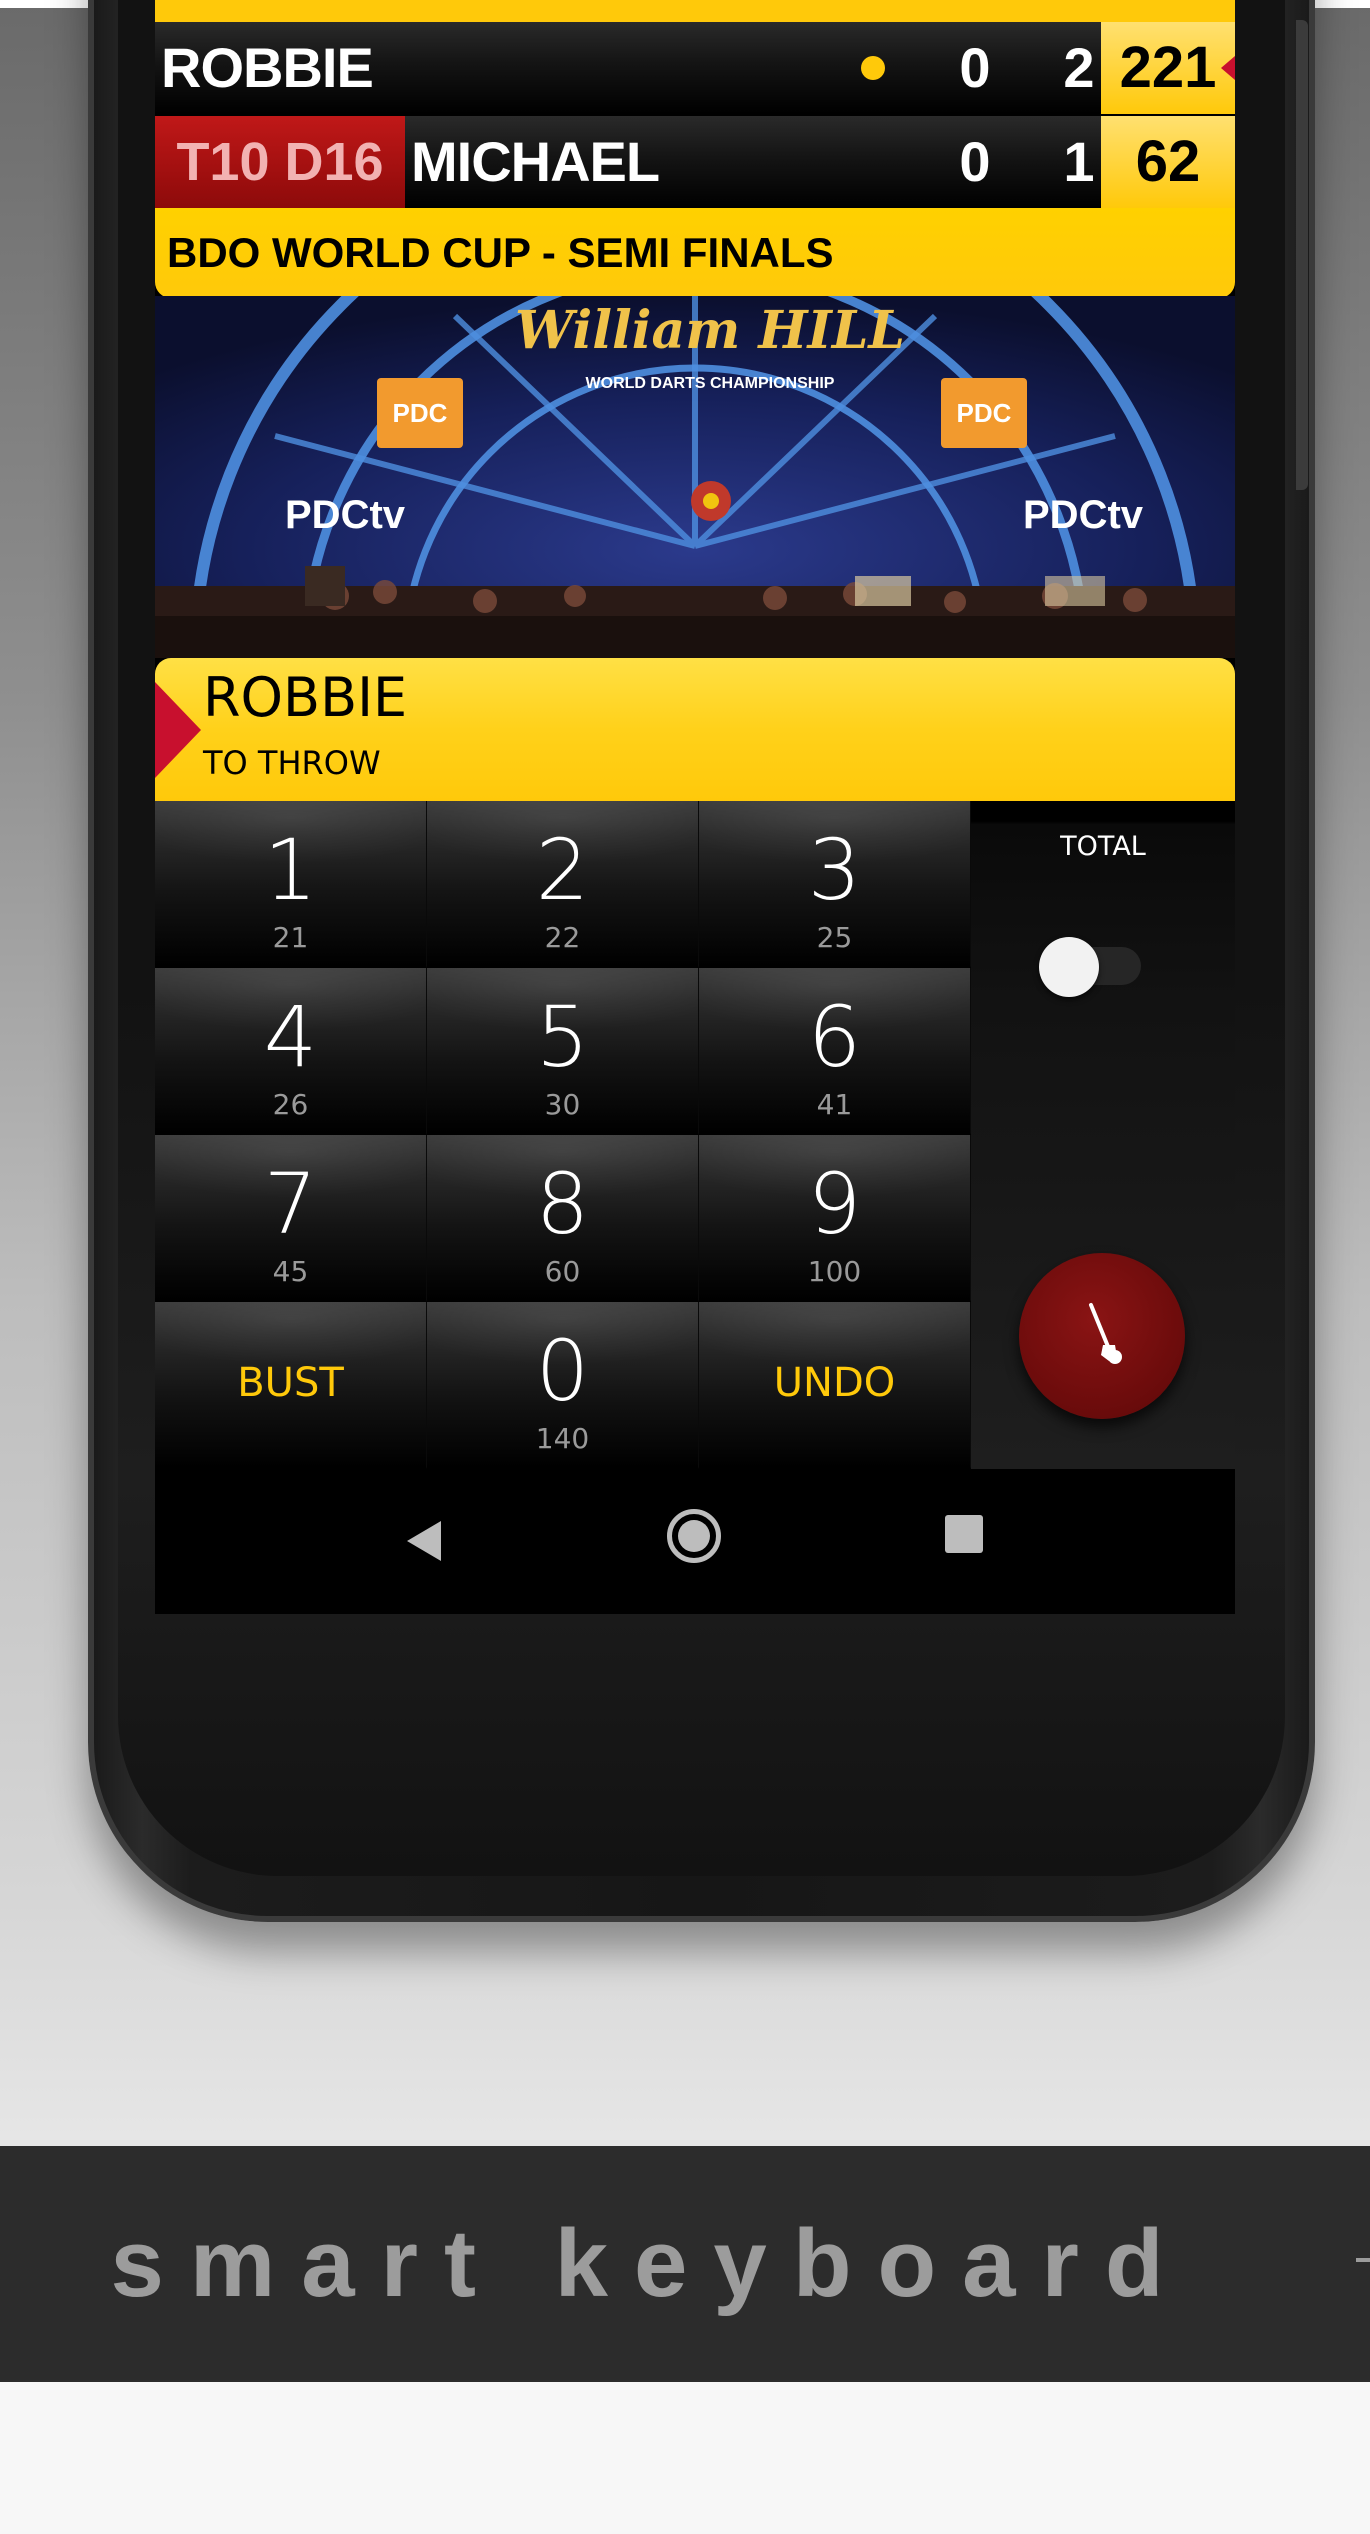 This screenshot has width=1370, height=2534. I want to click on player1-sets: 2, so click(1079, 67).